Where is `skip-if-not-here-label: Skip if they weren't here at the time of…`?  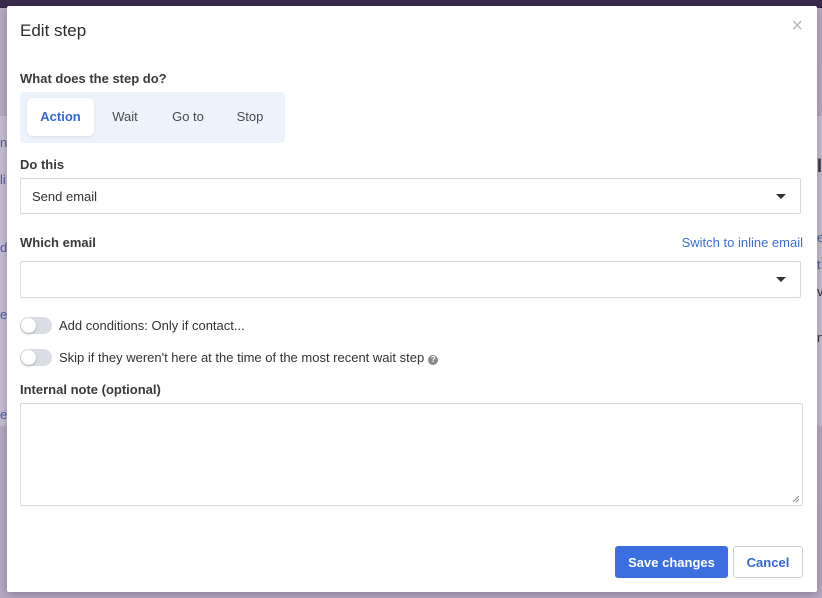 skip-if-not-here-label: Skip if they weren't here at the time of… is located at coordinates (249, 357).